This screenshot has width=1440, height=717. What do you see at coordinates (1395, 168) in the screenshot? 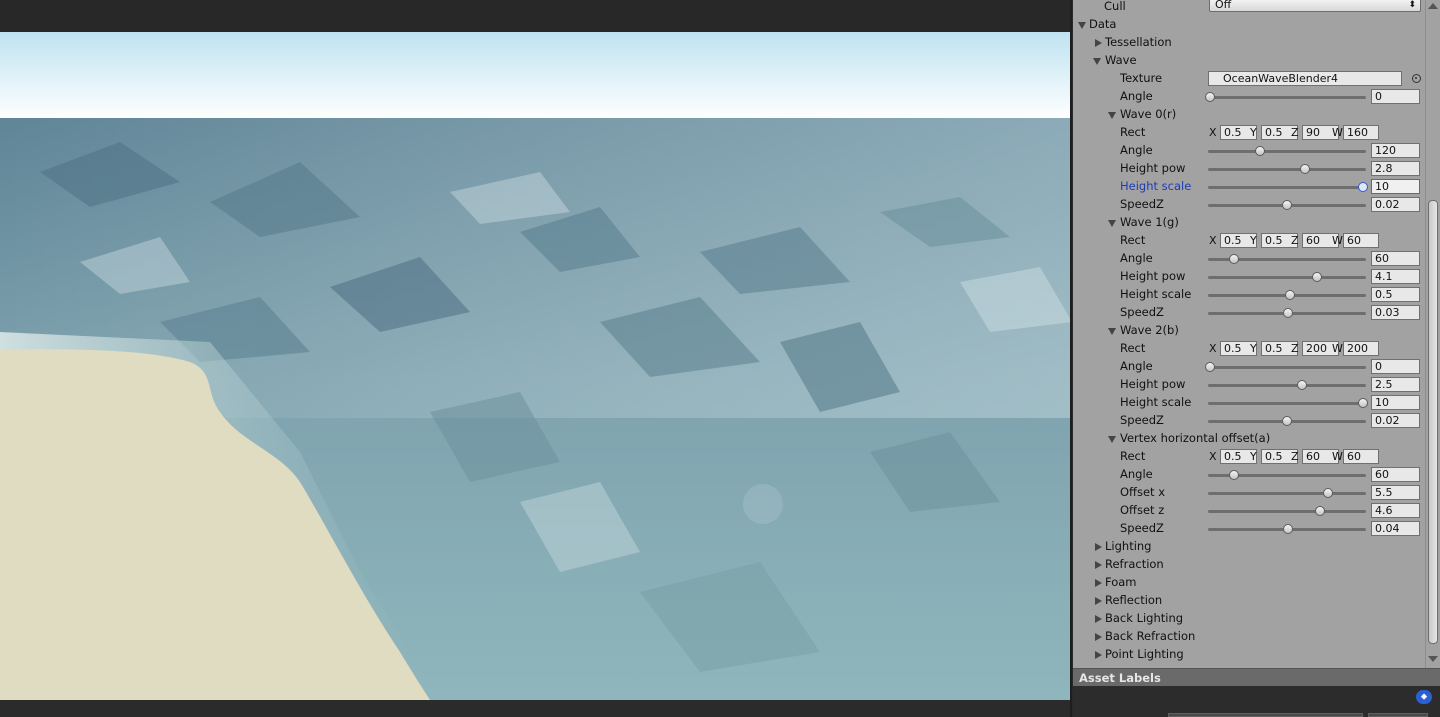
I see `height-pow-value-field: 2.8` at bounding box center [1395, 168].